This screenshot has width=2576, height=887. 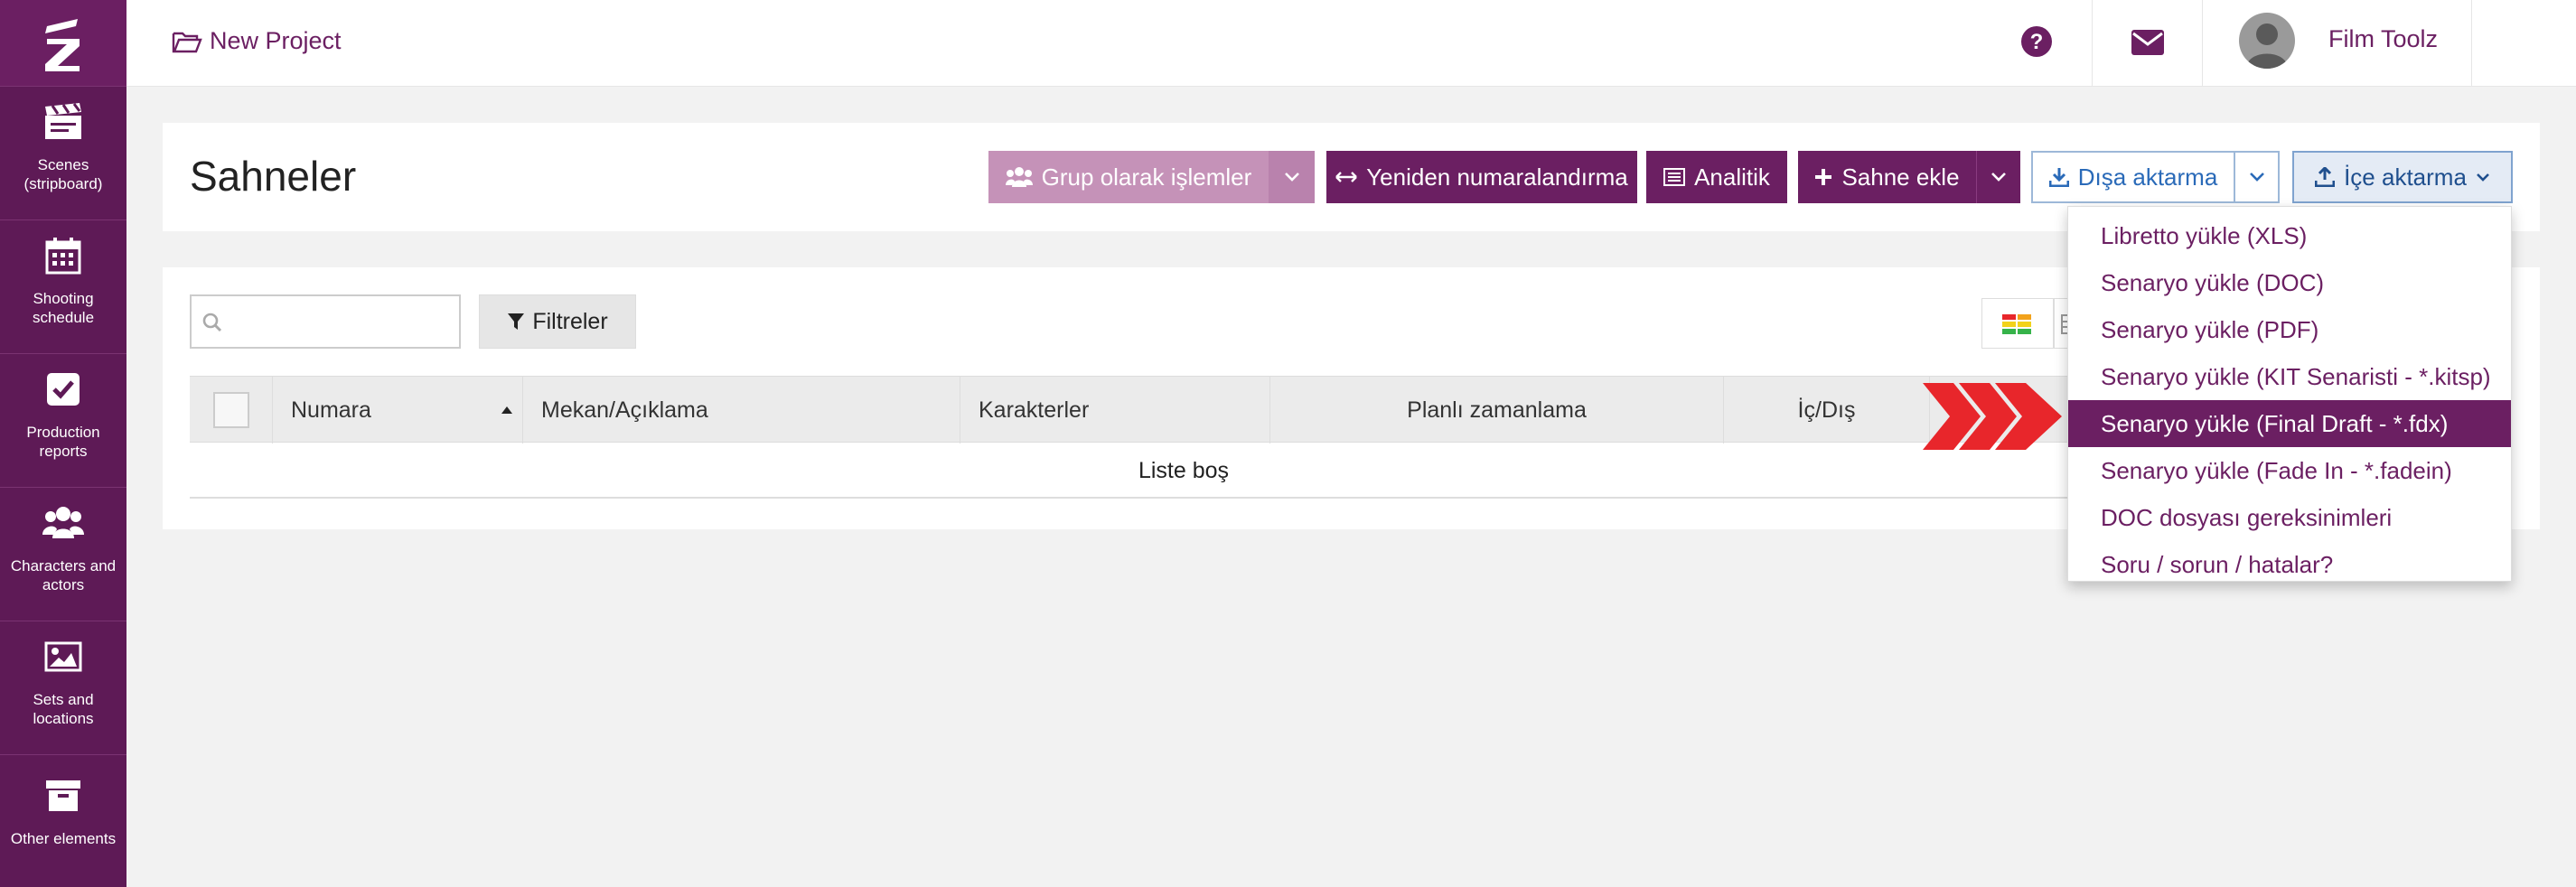 What do you see at coordinates (398, 410) in the screenshot?
I see `column-header-number: Numara` at bounding box center [398, 410].